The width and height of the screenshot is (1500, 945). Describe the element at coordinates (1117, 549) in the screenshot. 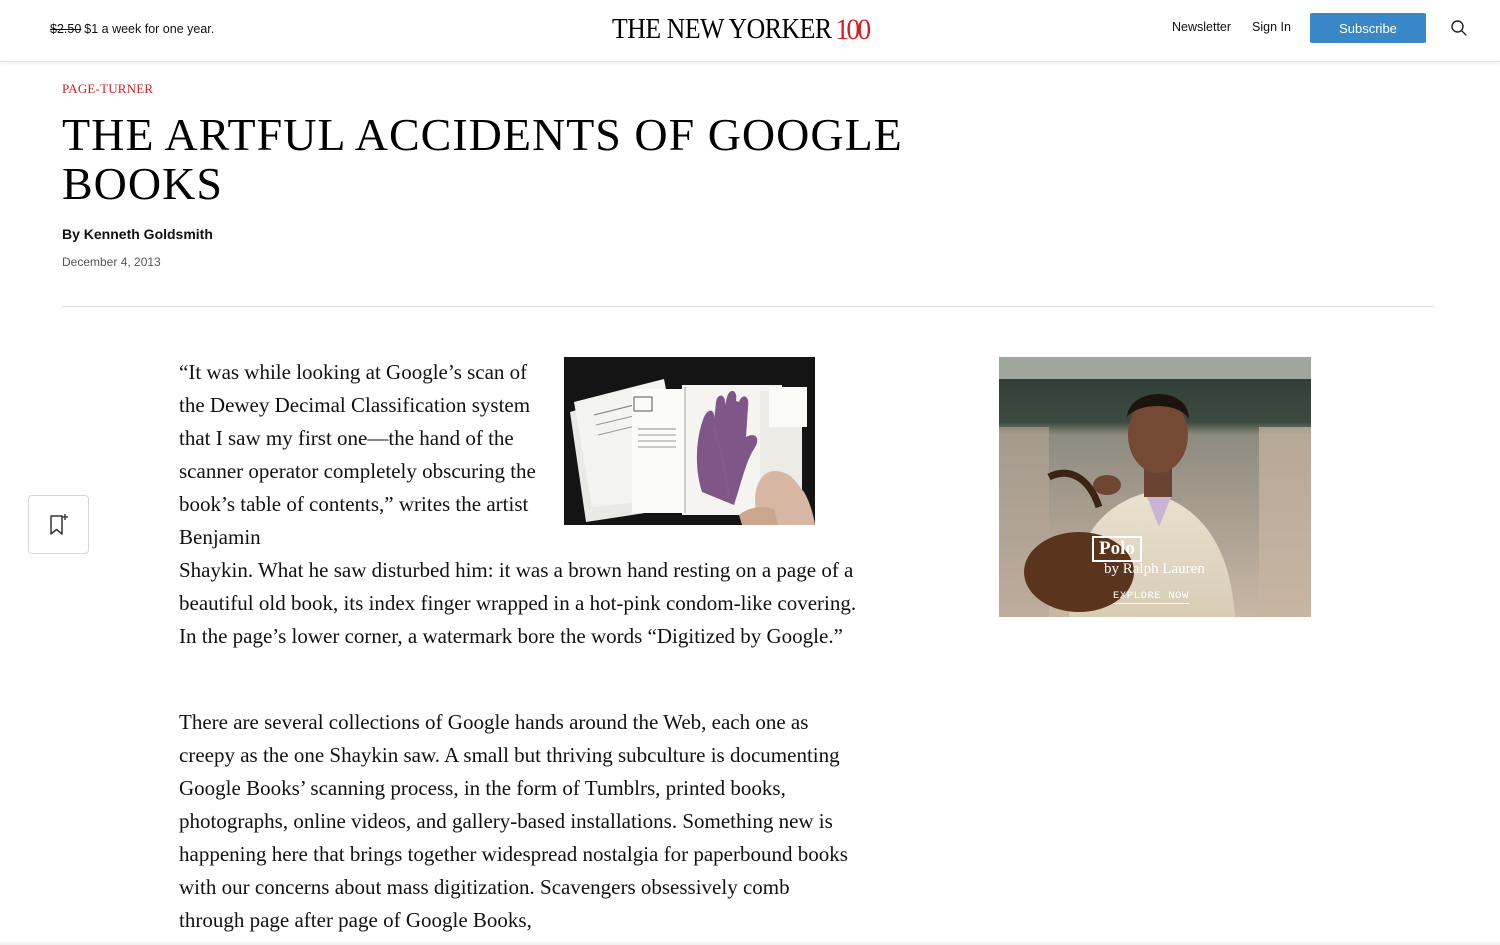

I see `ad-brand-logo: Polo` at that location.